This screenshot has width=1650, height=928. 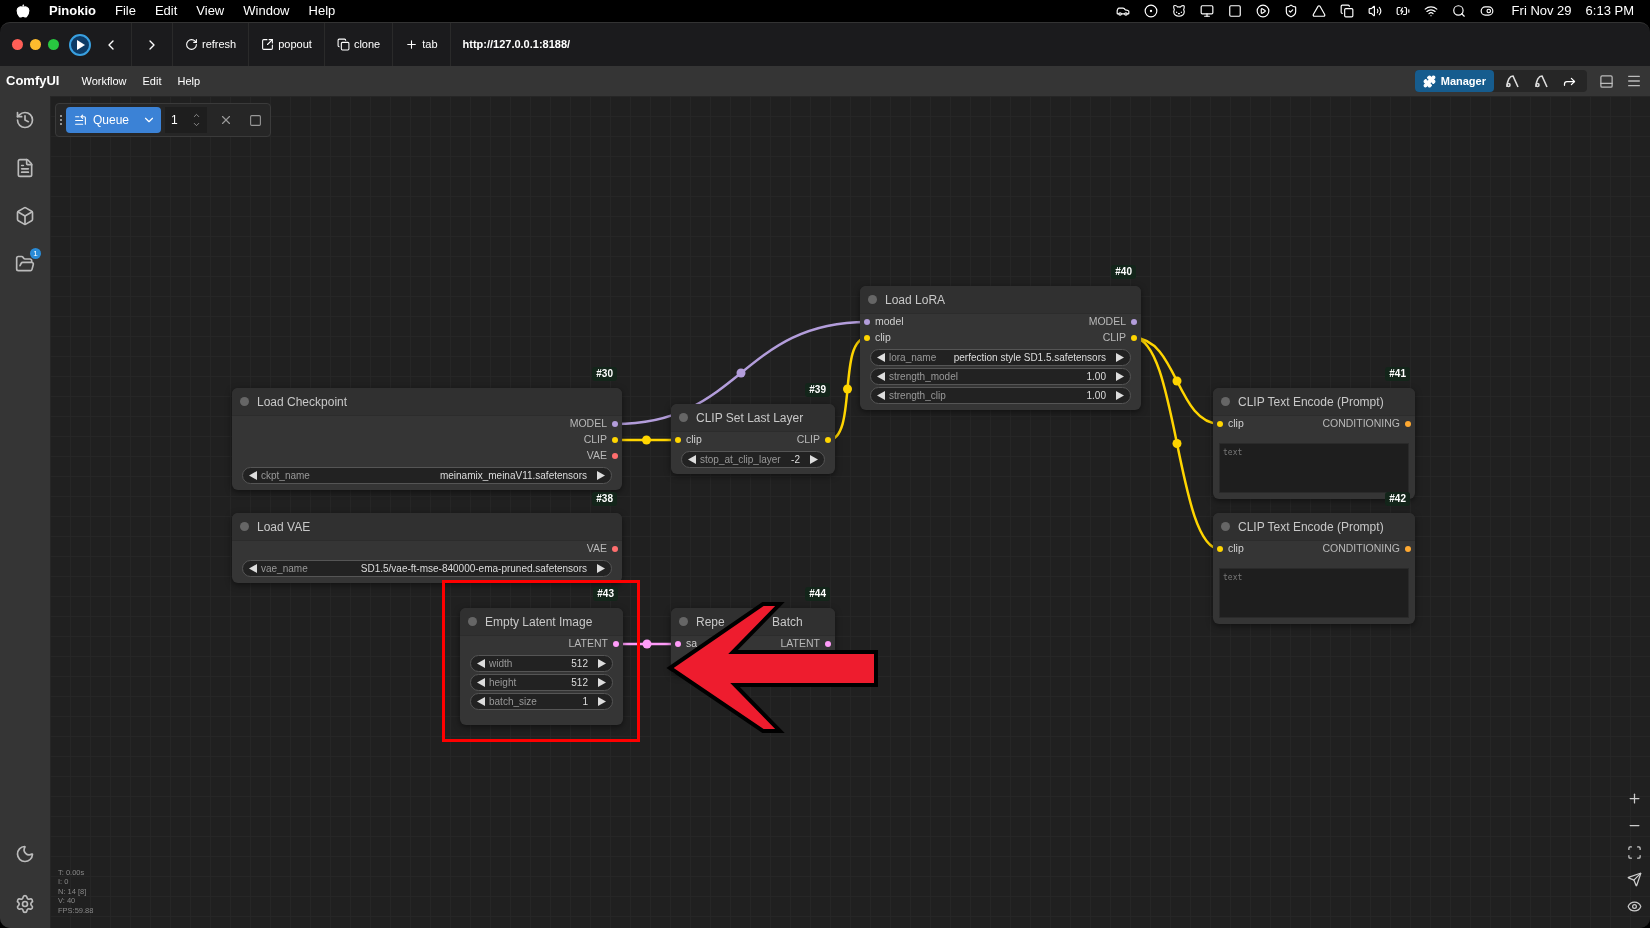 What do you see at coordinates (605, 594) in the screenshot?
I see `node-id-badge: #43` at bounding box center [605, 594].